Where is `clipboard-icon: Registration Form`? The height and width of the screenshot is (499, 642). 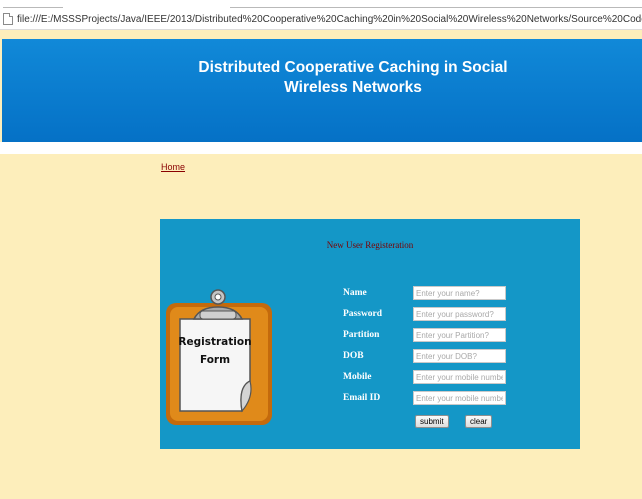 clipboard-icon: Registration Form is located at coordinates (219, 357).